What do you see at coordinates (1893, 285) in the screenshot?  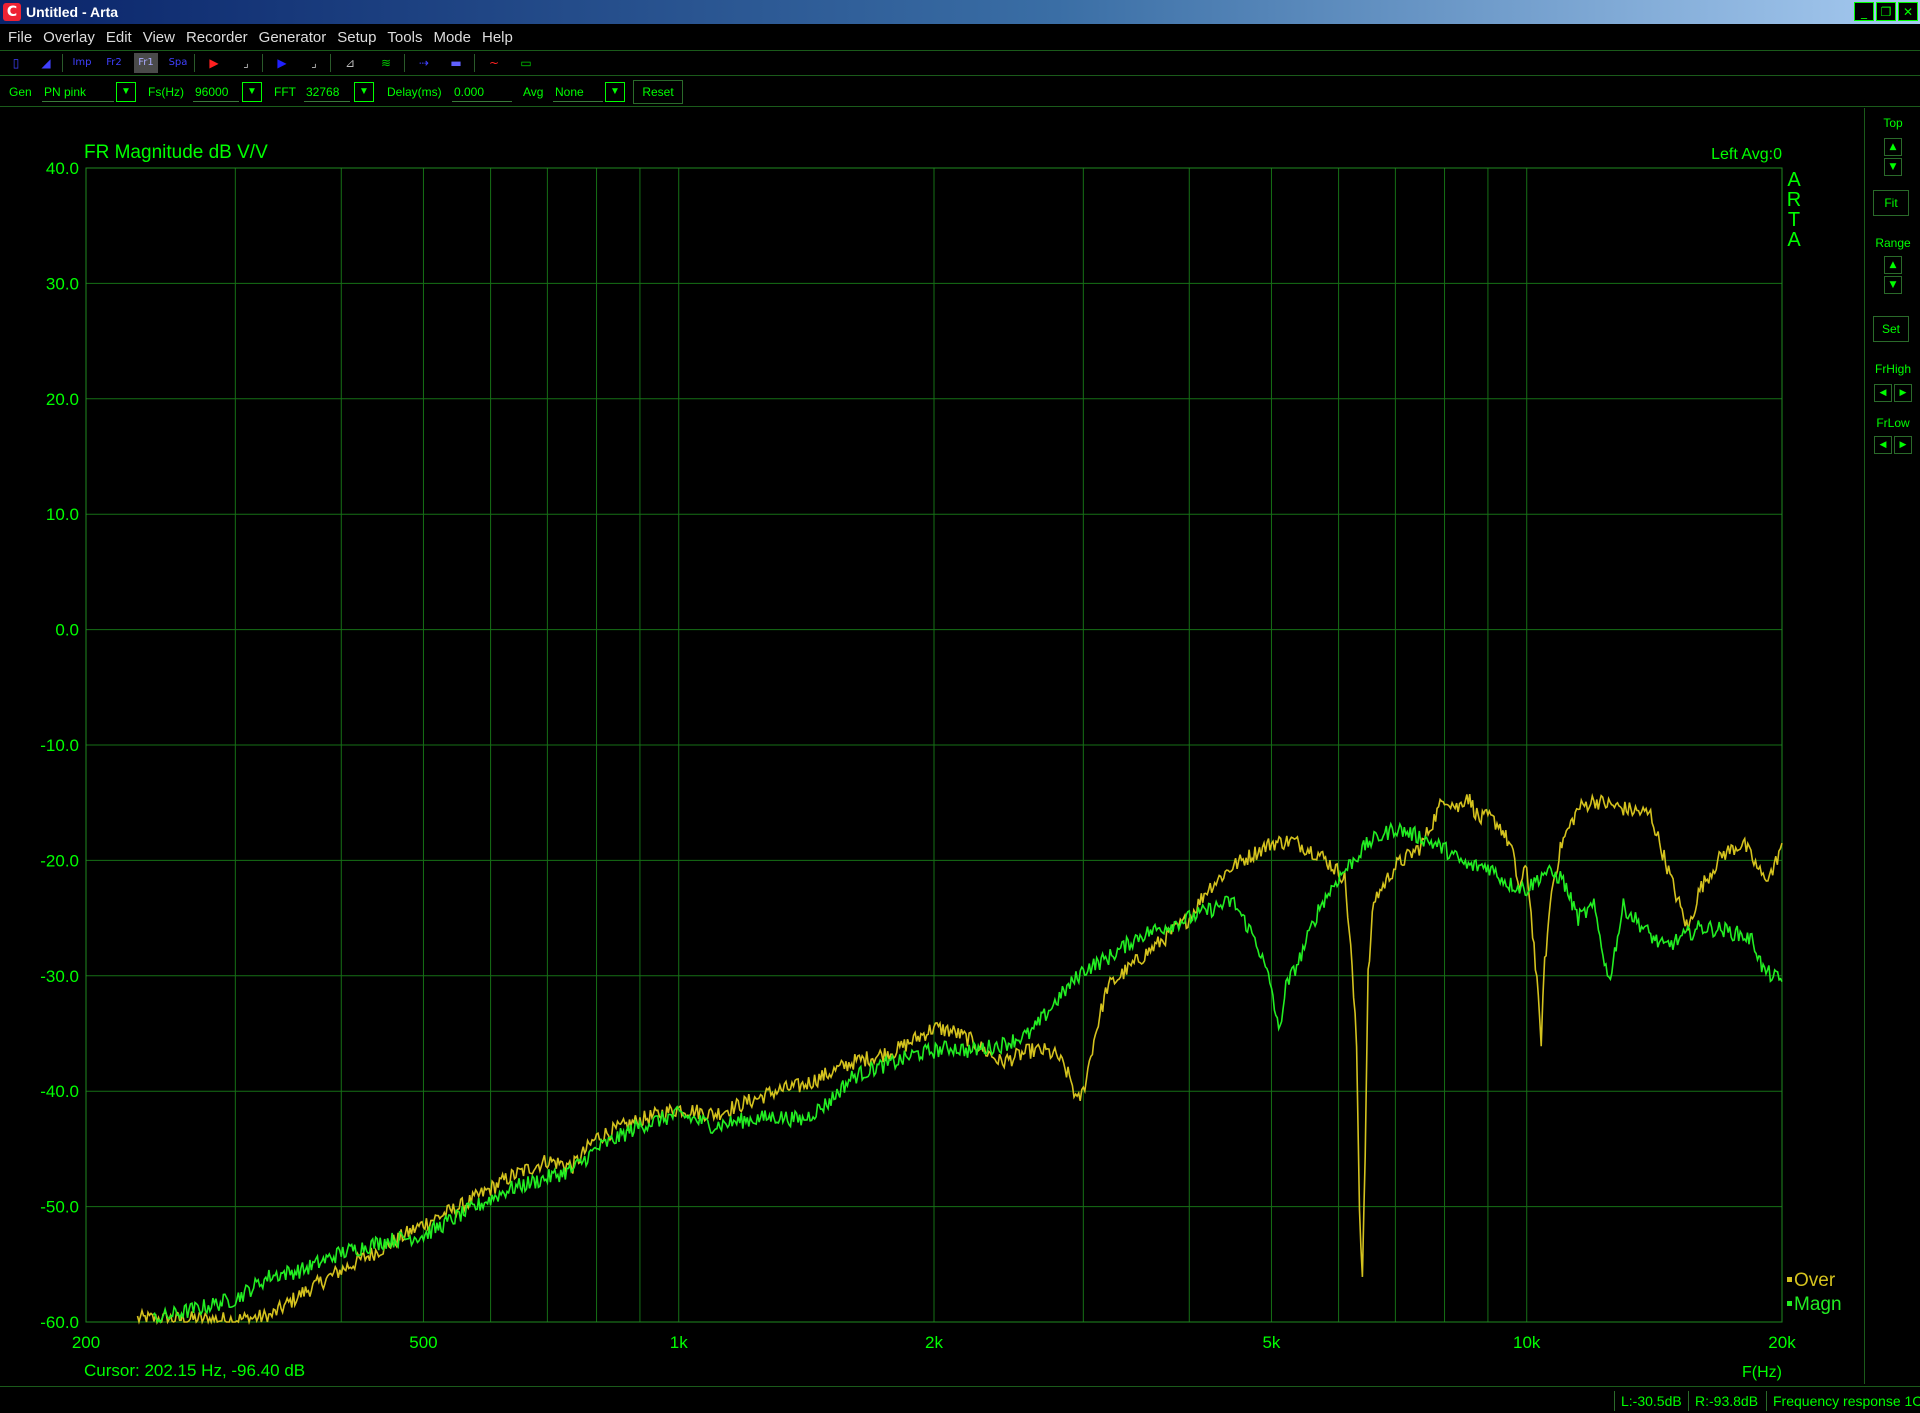 I see `range-down-button: ▼` at bounding box center [1893, 285].